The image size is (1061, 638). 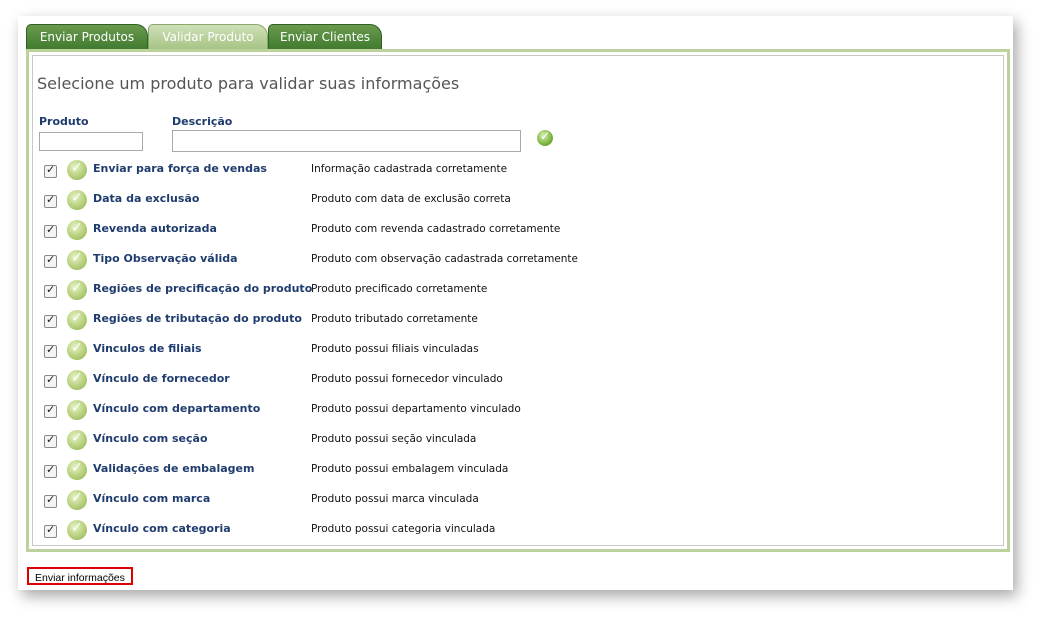 What do you see at coordinates (399, 289) in the screenshot?
I see `row-description: Produto precificado corretamente` at bounding box center [399, 289].